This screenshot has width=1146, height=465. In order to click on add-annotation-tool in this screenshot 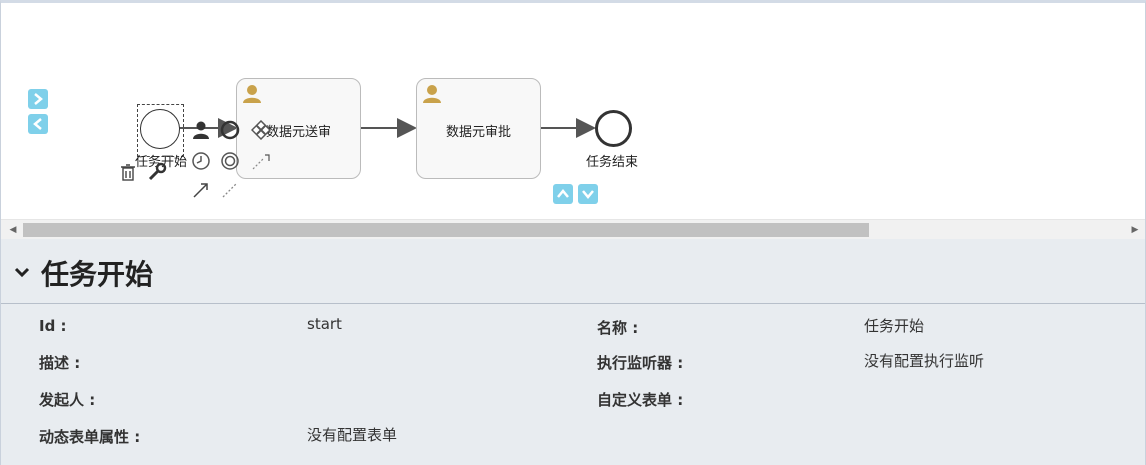, I will do `click(261, 161)`.